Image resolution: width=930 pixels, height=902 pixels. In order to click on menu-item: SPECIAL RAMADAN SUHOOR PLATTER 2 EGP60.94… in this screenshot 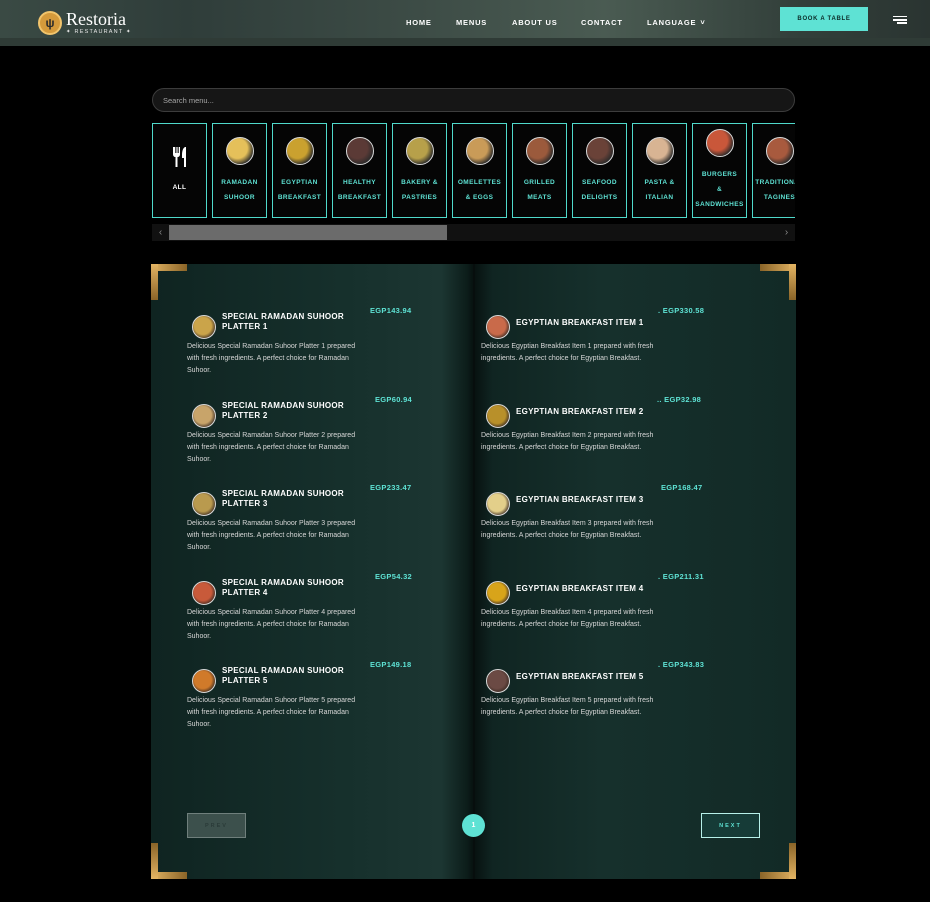, I will do `click(307, 434)`.